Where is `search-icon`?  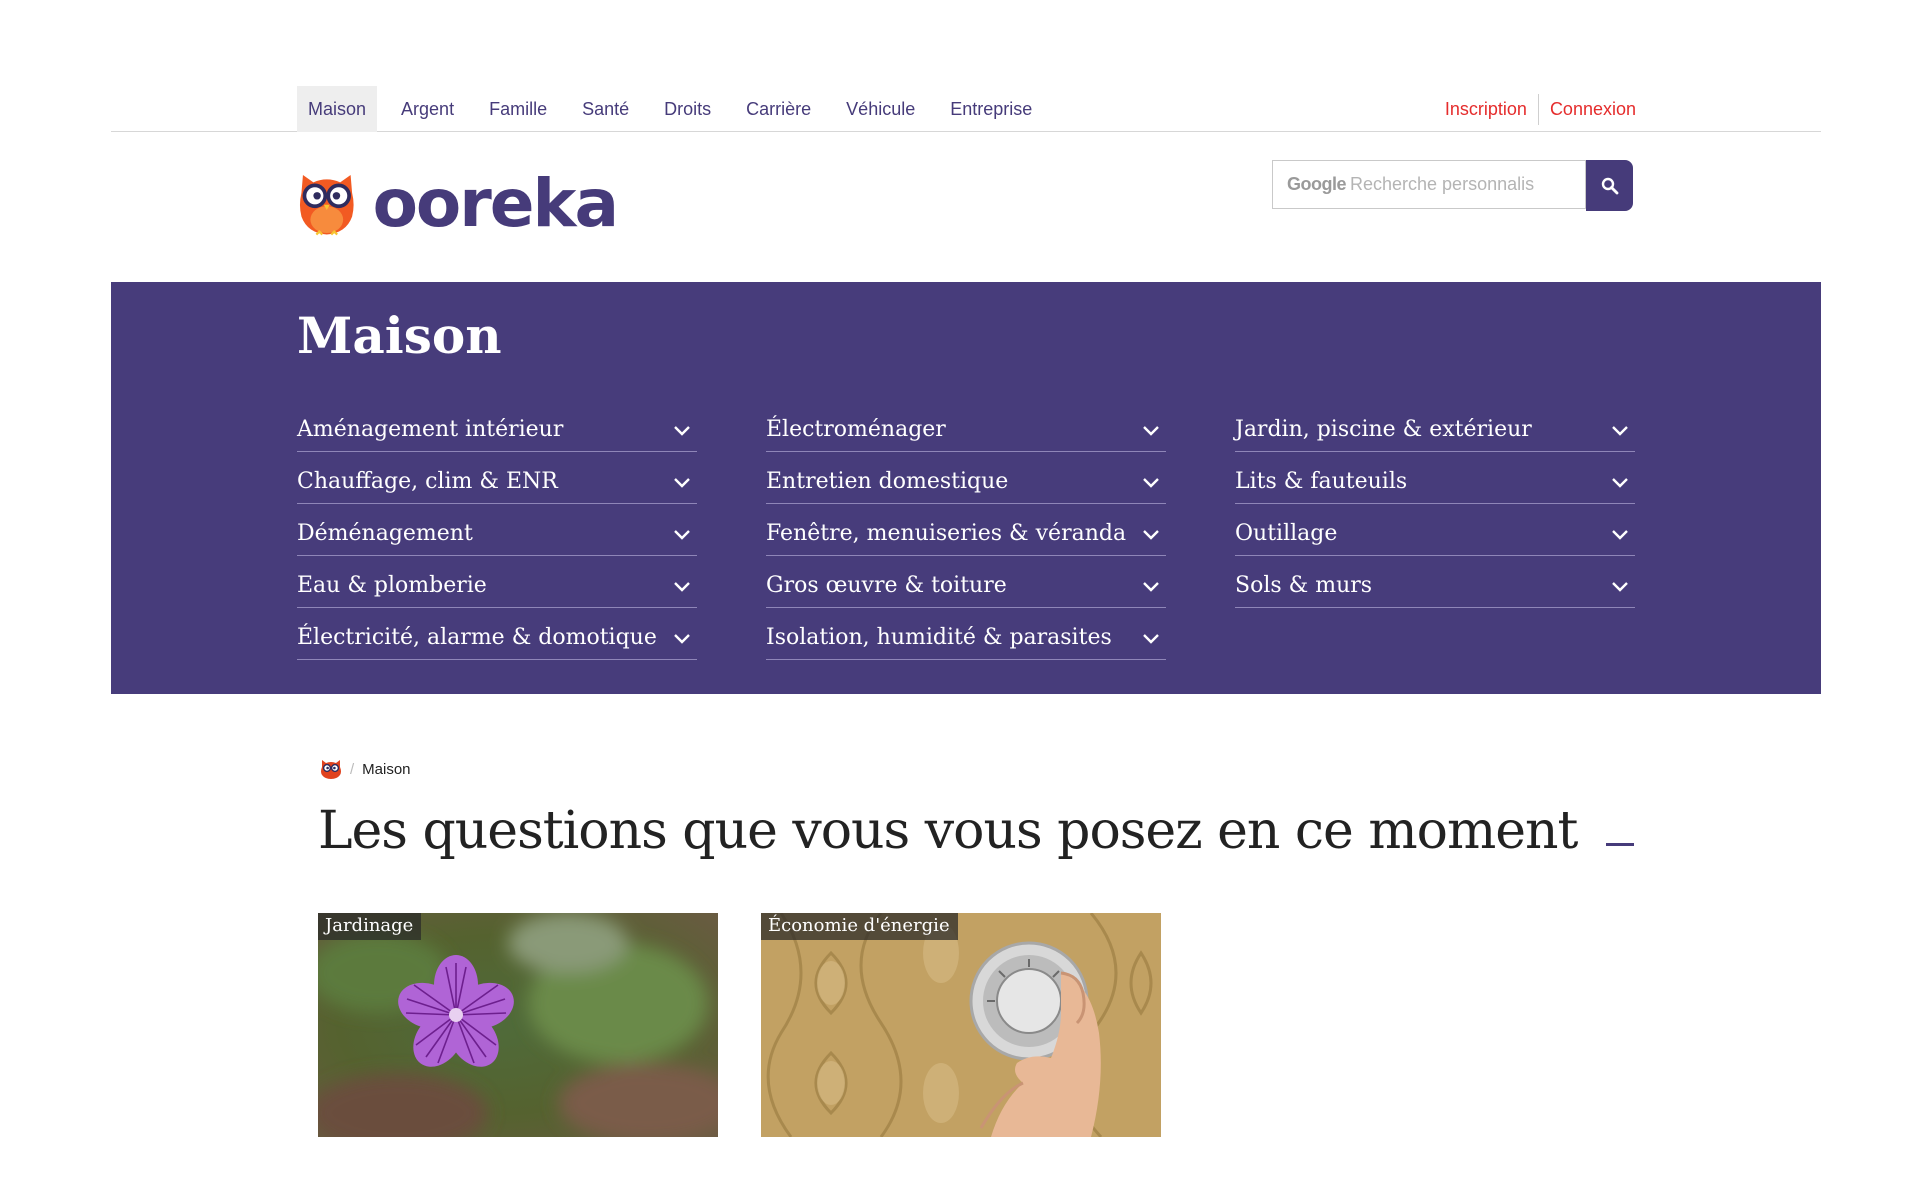 search-icon is located at coordinates (1609, 185).